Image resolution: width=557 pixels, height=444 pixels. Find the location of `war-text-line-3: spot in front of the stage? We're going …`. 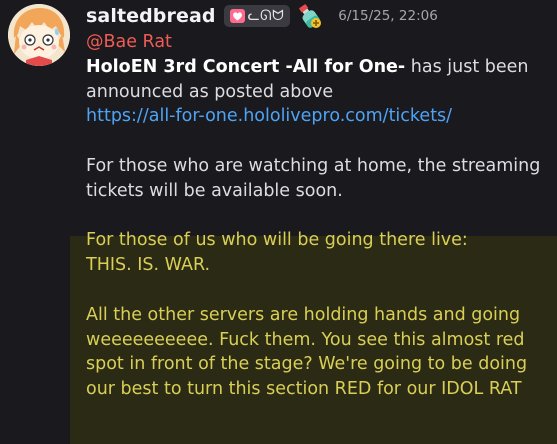

war-text-line-3: spot in front of the stage? We're going … is located at coordinates (307, 364).